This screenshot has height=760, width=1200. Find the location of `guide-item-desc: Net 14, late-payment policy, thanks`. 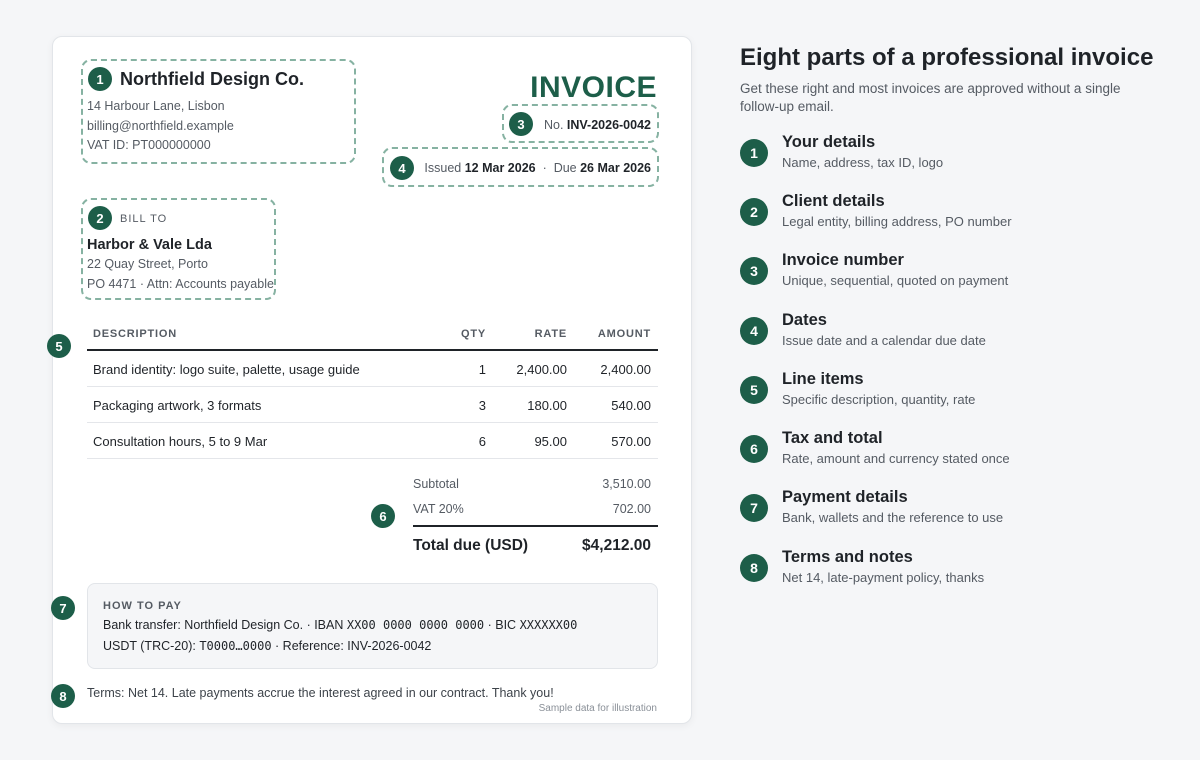

guide-item-desc: Net 14, late-payment policy, thanks is located at coordinates (883, 577).